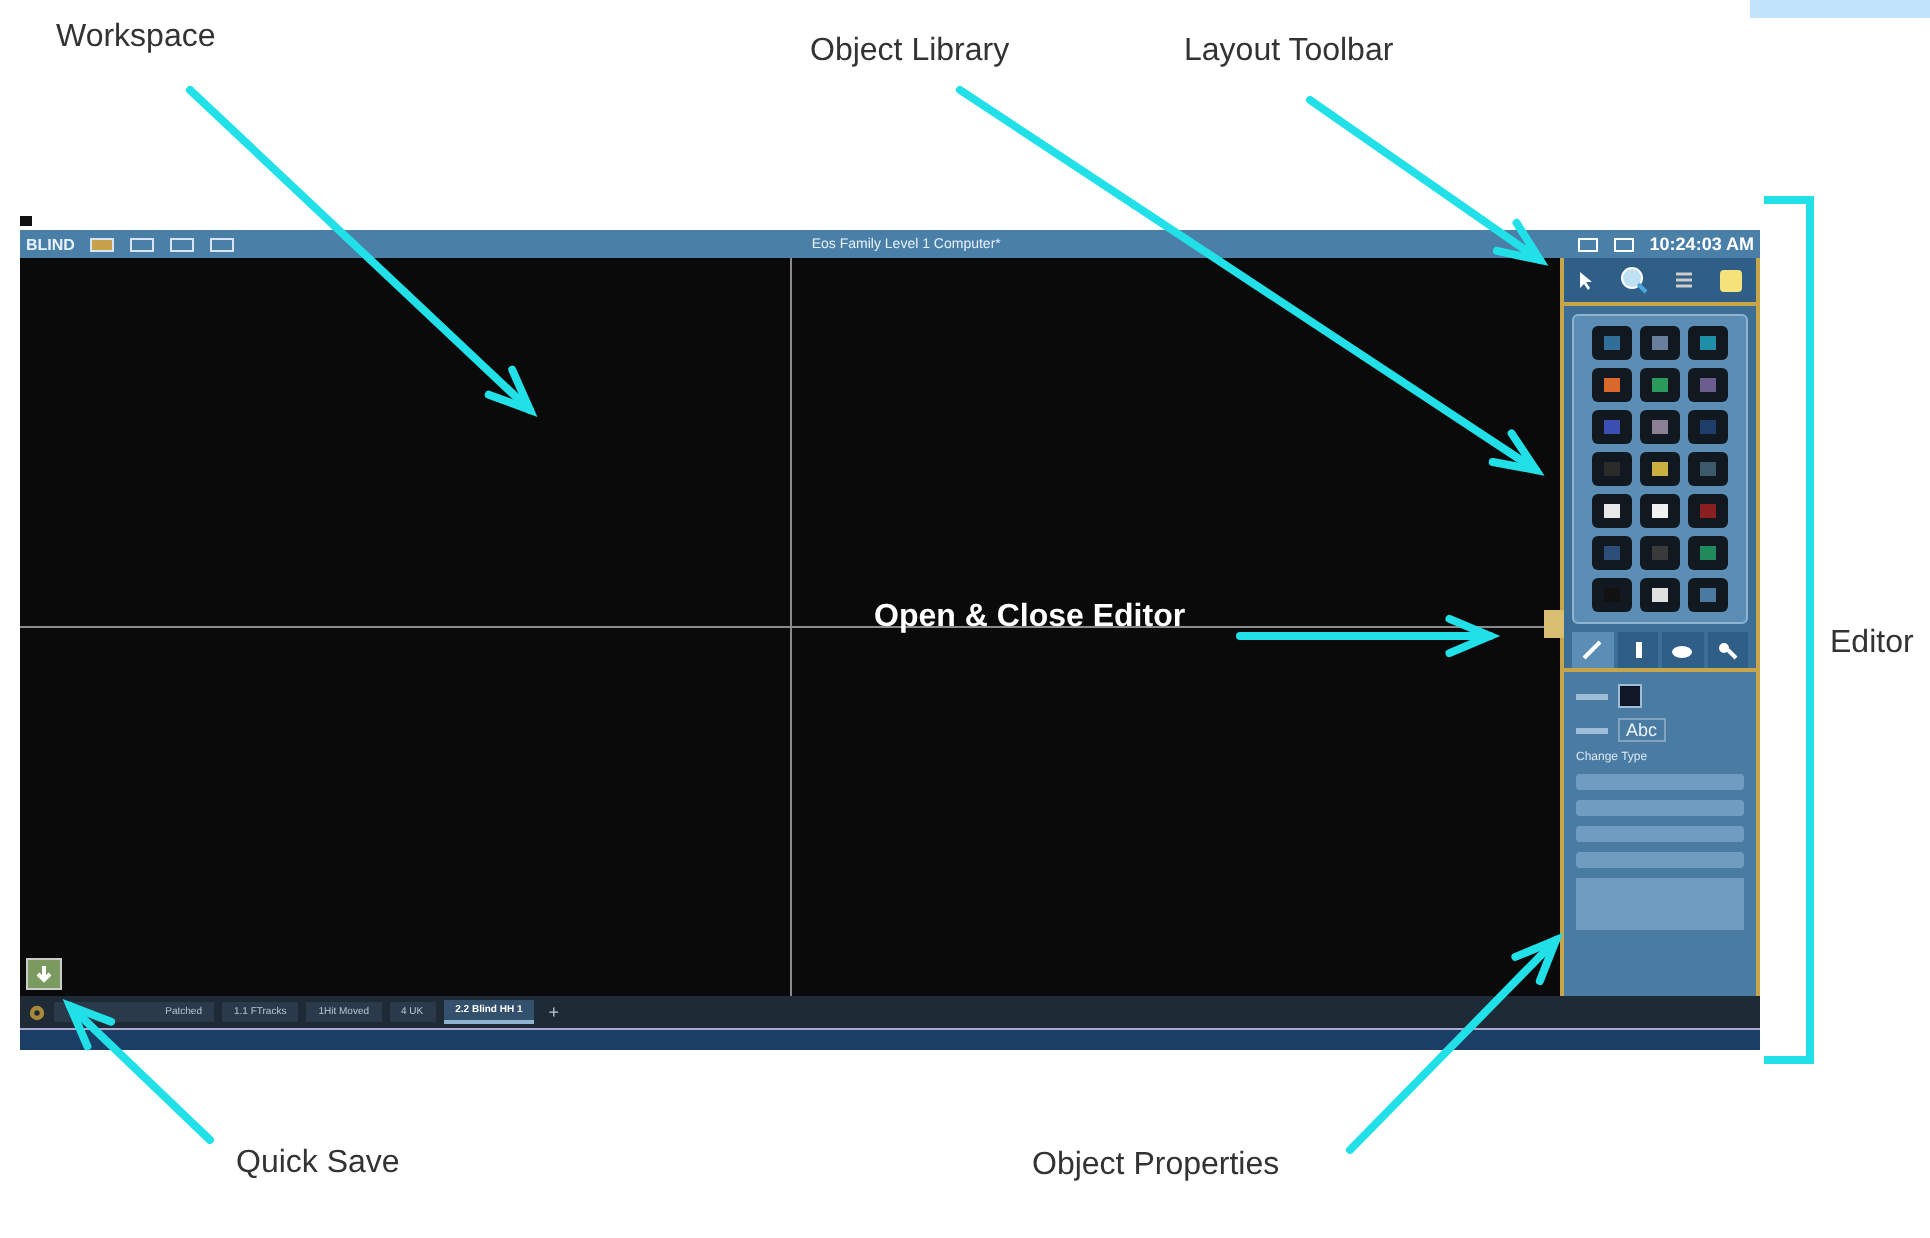  What do you see at coordinates (1554, 624) in the screenshot?
I see `editor-toggle-button` at bounding box center [1554, 624].